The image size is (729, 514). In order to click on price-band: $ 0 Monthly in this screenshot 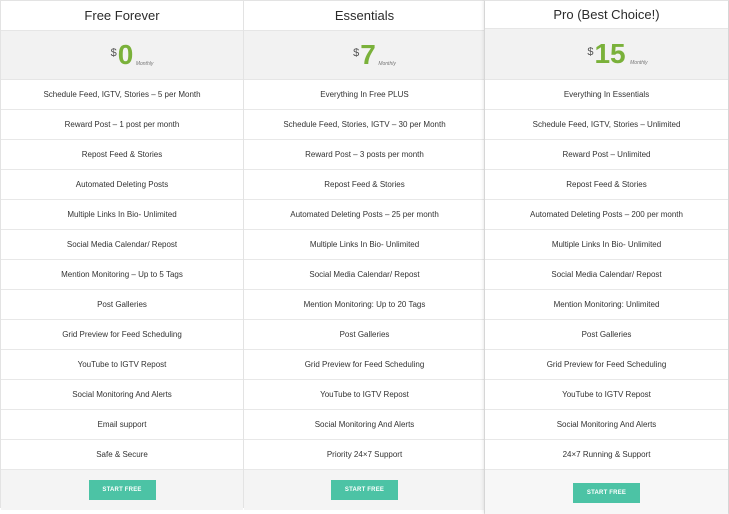, I will do `click(122, 55)`.